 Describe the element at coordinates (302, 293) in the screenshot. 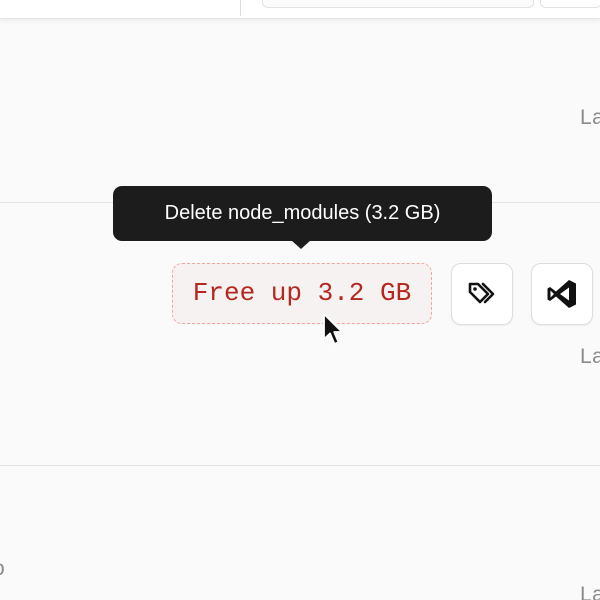

I see `free-up-space-button: Free up 3.2 GB` at that location.